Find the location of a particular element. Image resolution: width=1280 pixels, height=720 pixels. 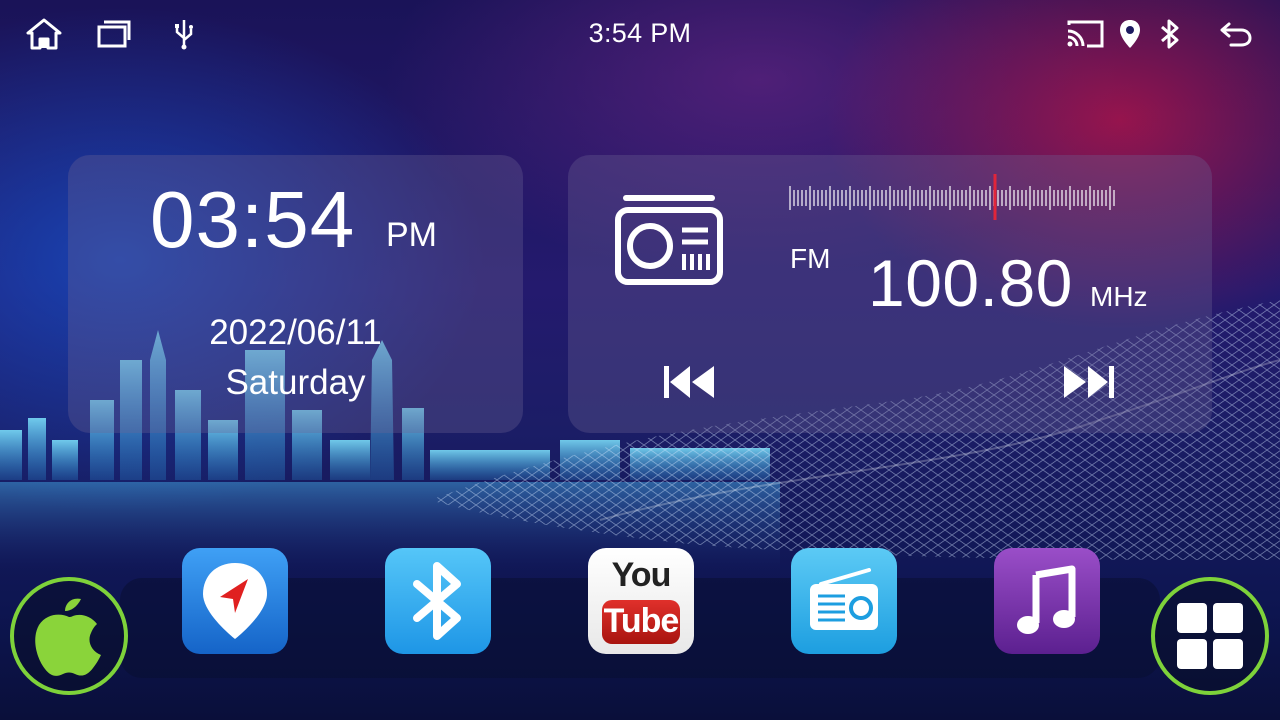

music-app is located at coordinates (1047, 601).